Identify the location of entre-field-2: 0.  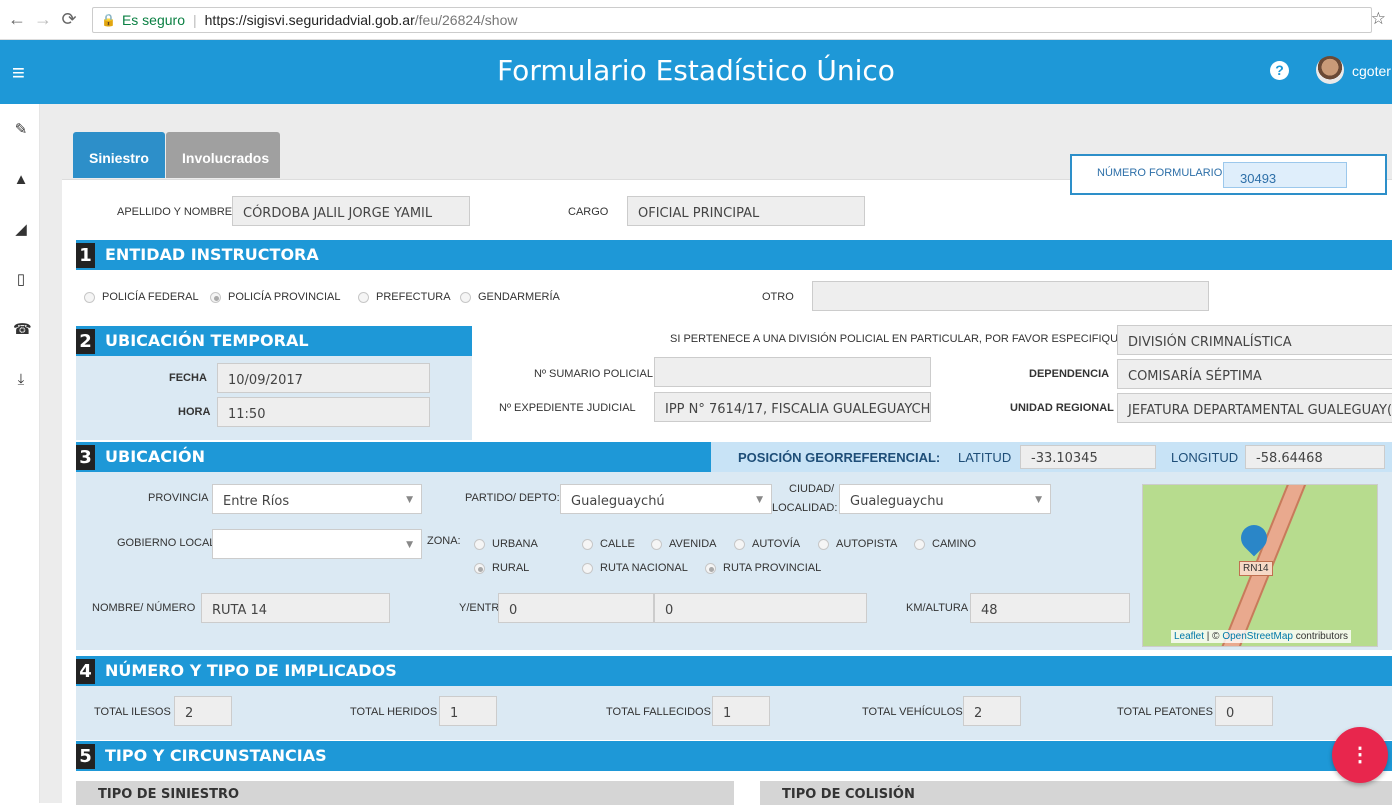
(760, 608).